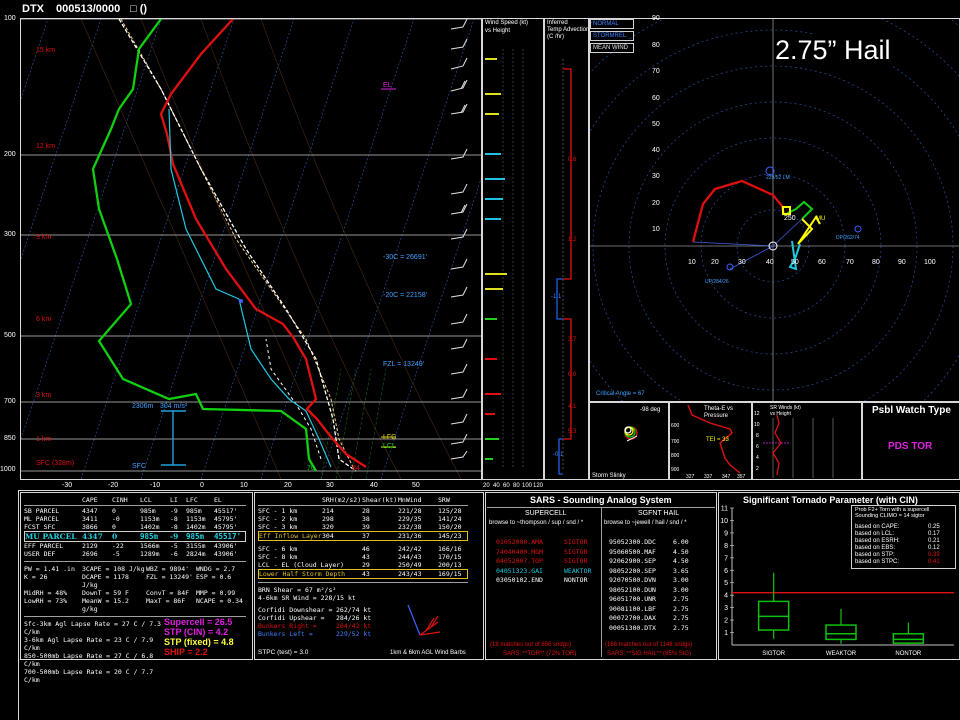  Describe the element at coordinates (757, 447) in the screenshot. I see `sr-winds-tick: 6` at that location.